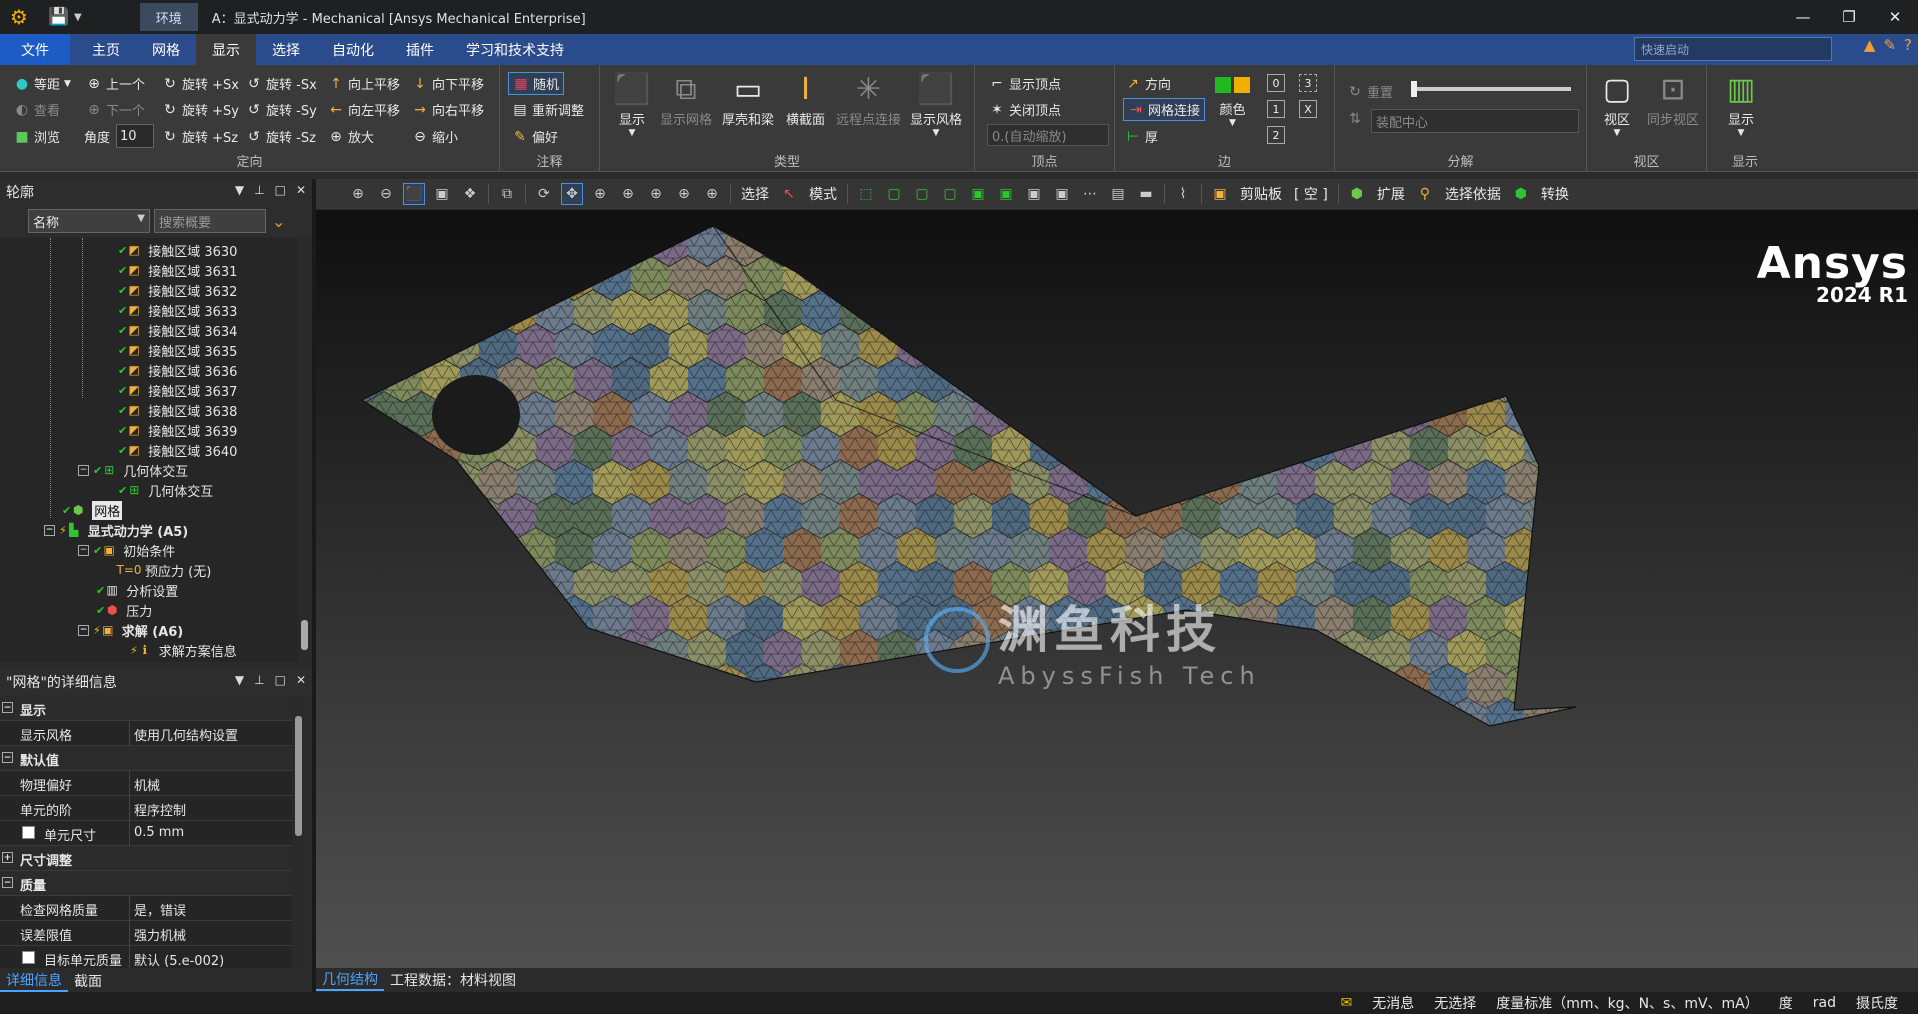 This screenshot has width=1918, height=1014. I want to click on select-element-face-icon: ▣, so click(1006, 194).